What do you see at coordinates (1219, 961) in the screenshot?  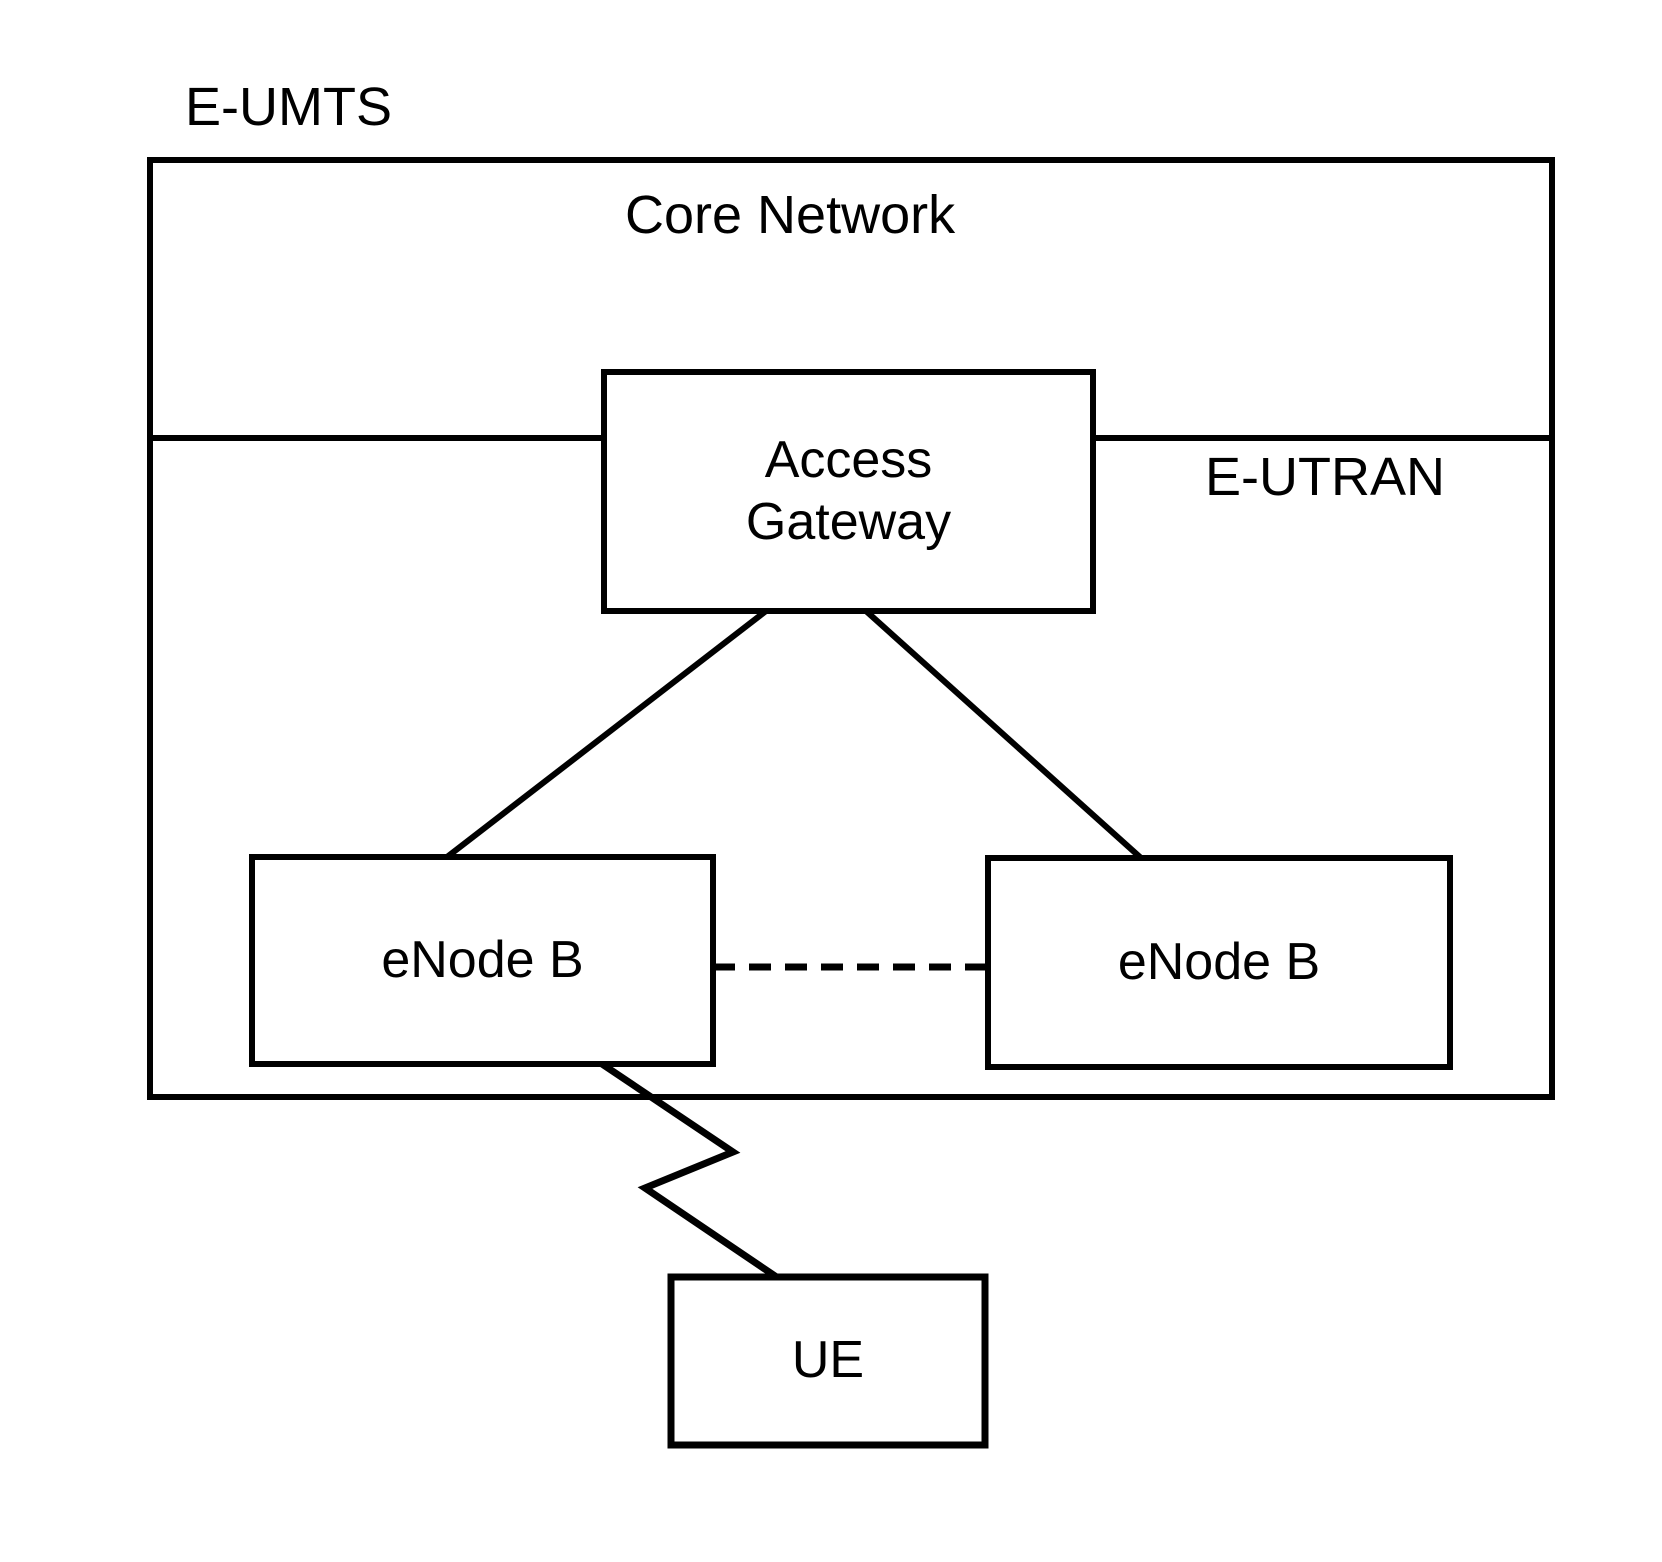 I see `enode-b-right-label: eNode B` at bounding box center [1219, 961].